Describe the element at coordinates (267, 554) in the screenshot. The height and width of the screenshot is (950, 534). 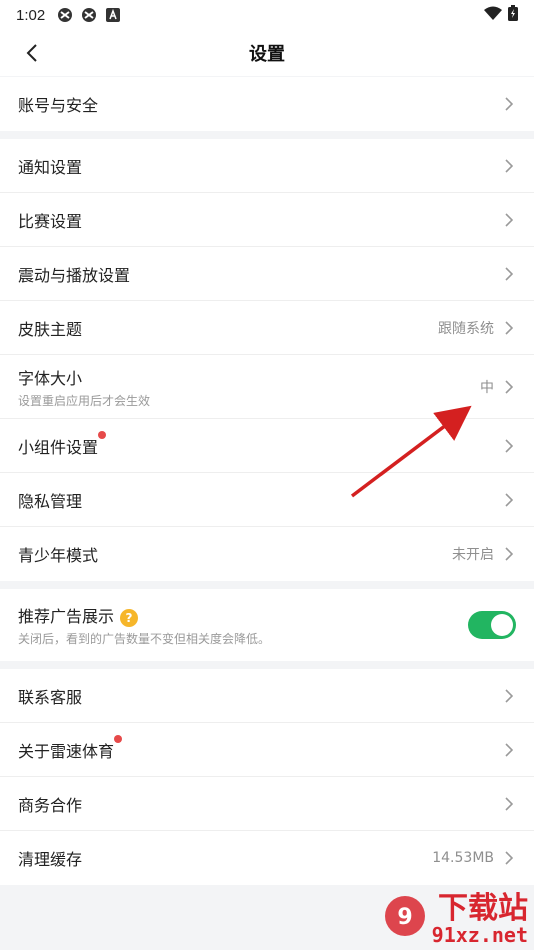
I see `row-teen-mode: 青少年模式 未开启` at that location.